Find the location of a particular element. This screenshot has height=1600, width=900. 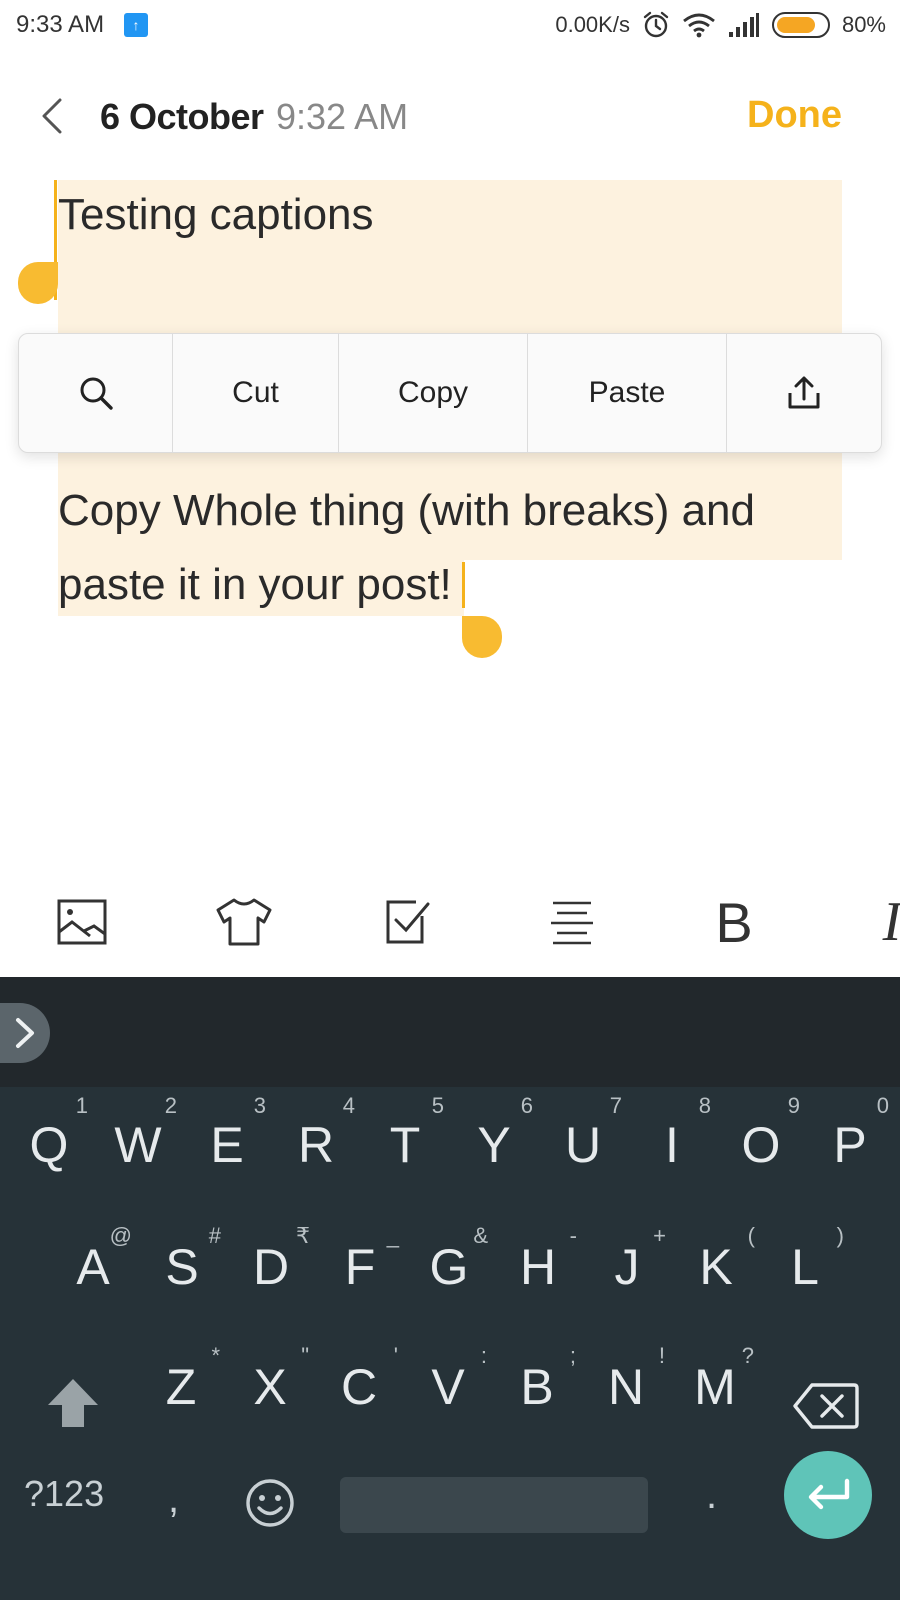

key-hint: ; is located at coordinates (572, 1355).